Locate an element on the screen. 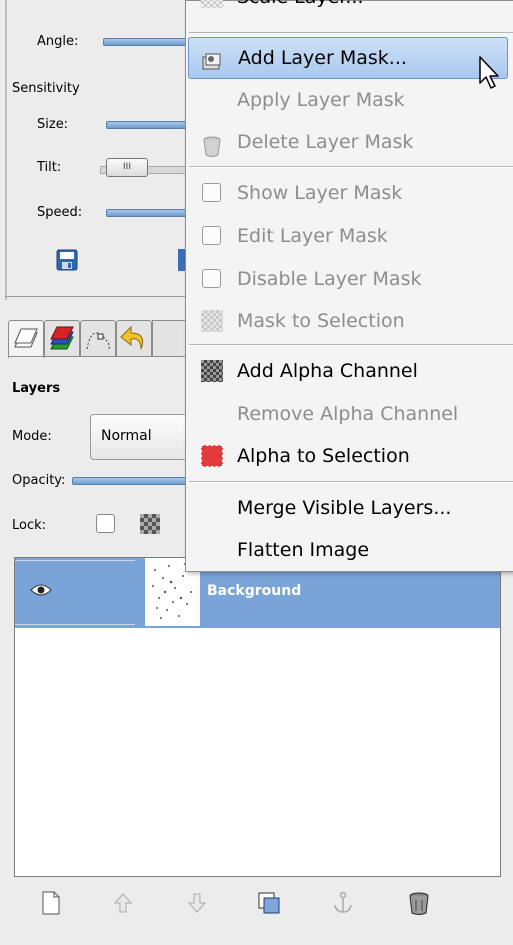 This screenshot has width=513, height=945. tab-layers is located at coordinates (26, 339).